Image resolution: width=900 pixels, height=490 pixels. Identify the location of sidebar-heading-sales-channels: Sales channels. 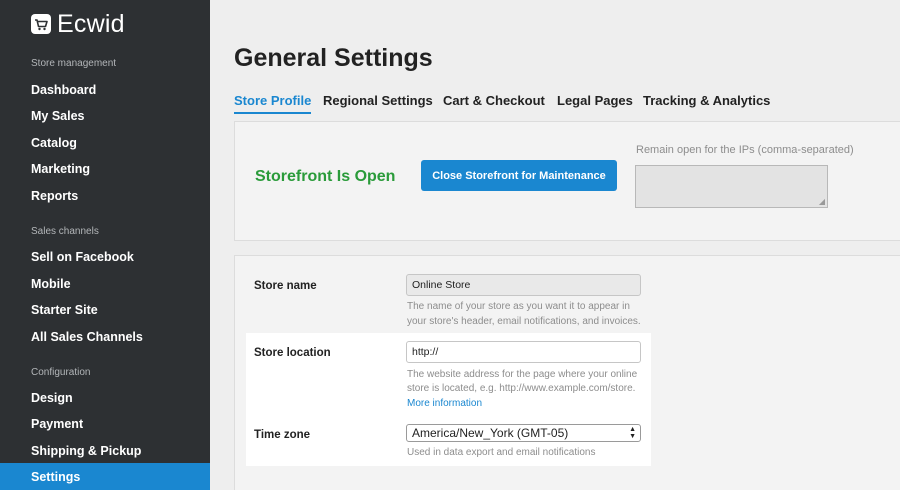
(65, 231).